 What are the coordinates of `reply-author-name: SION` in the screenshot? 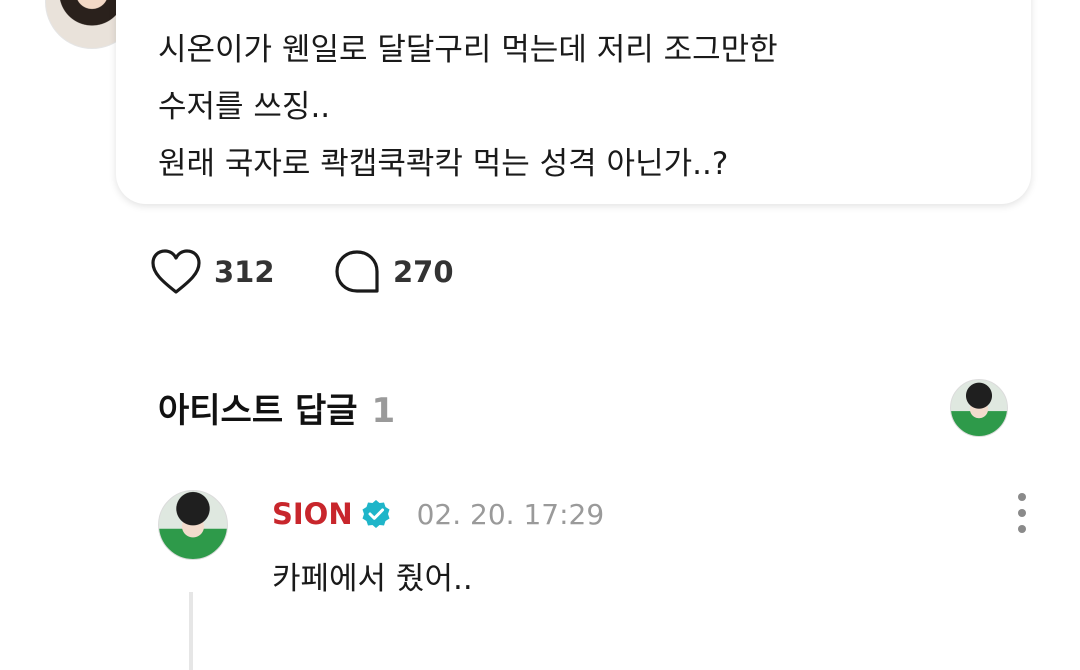 It's located at (312, 514).